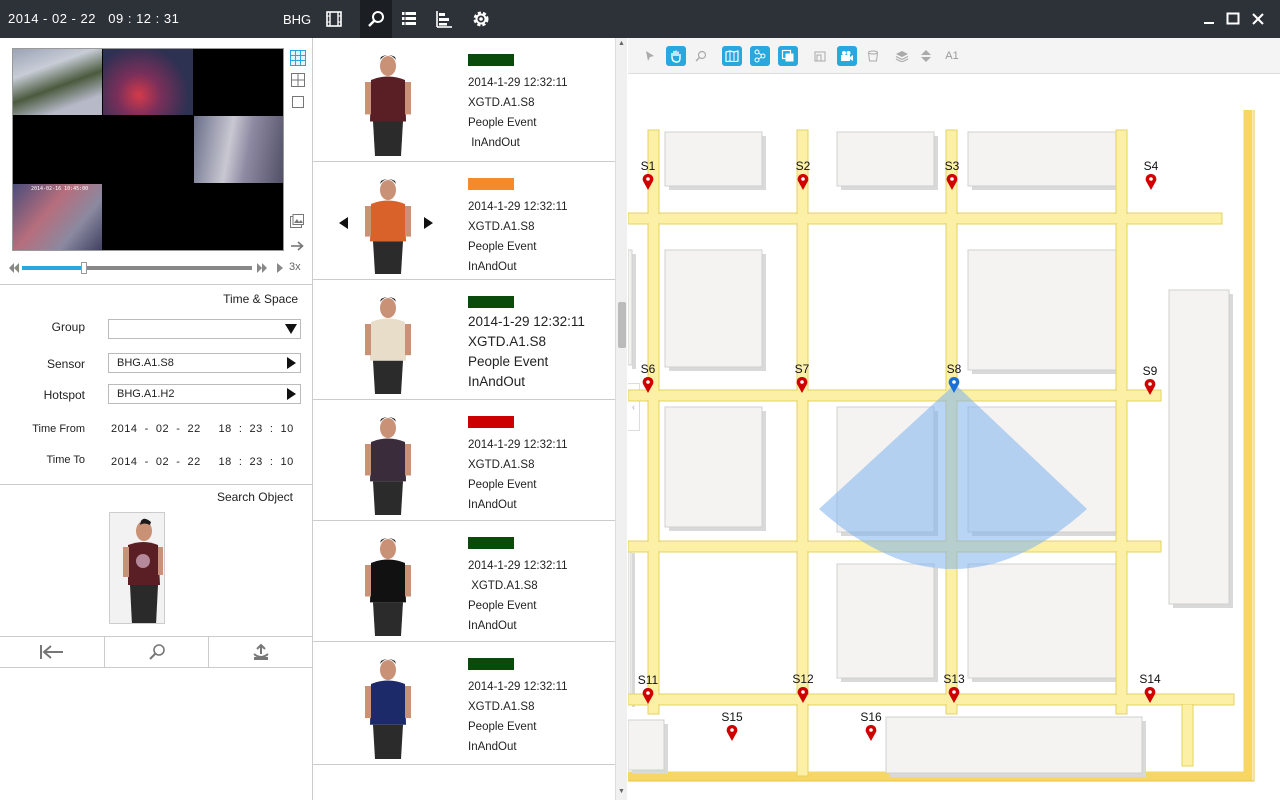 Image resolution: width=1280 pixels, height=800 pixels. Describe the element at coordinates (202, 429) in the screenshot. I see `time-from-input: 2014 - 02 - 22 18 : 23 : 10` at that location.